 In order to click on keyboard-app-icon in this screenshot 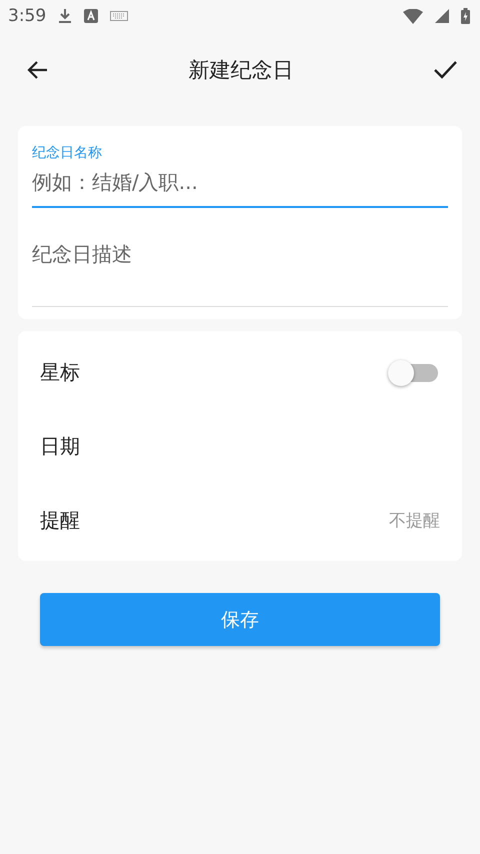, I will do `click(91, 16)`.